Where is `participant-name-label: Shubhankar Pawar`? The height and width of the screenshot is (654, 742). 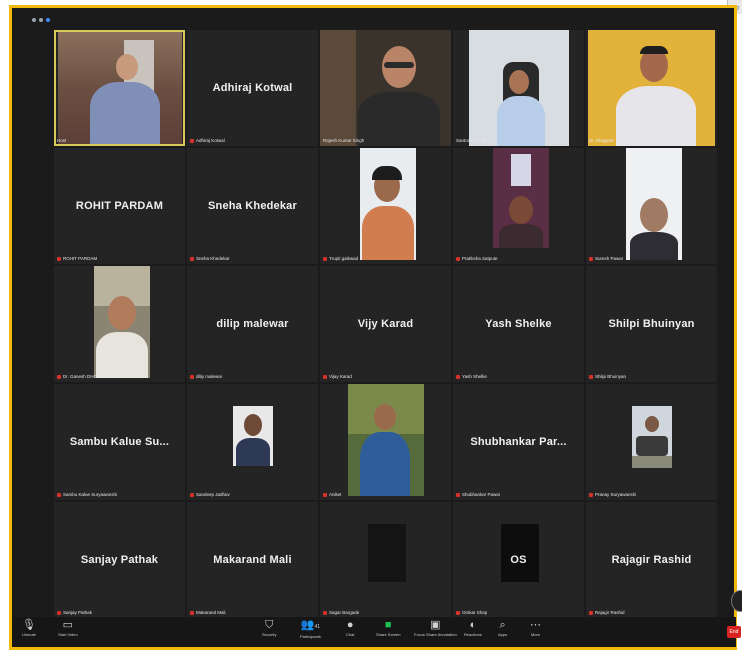
participant-name-label: Shubhankar Pawar is located at coordinates (478, 494).